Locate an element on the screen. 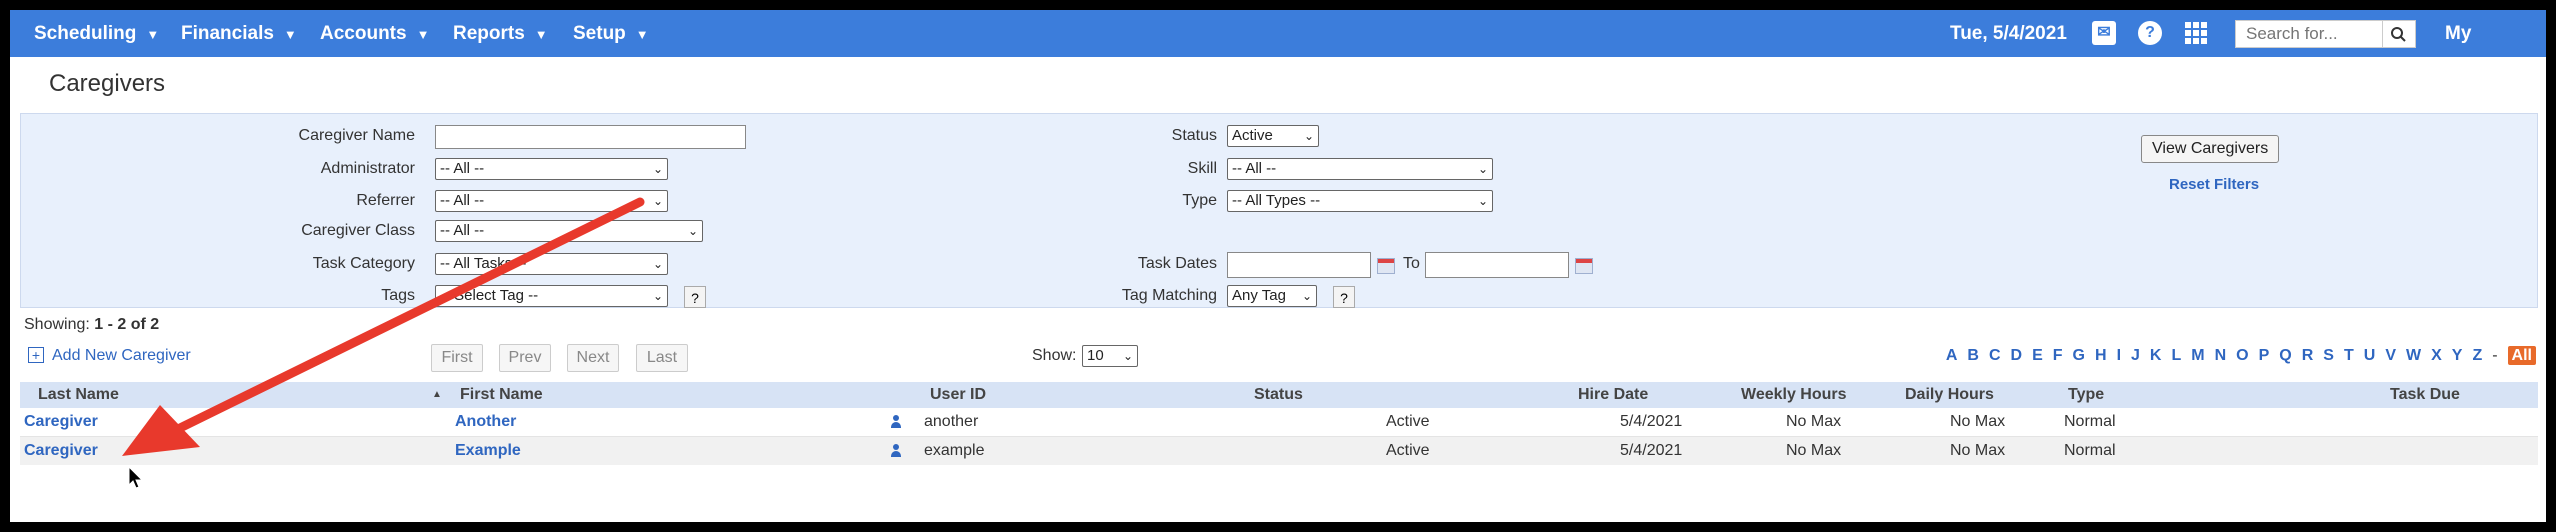 The image size is (2556, 532). col-user-id: User ID is located at coordinates (958, 395).